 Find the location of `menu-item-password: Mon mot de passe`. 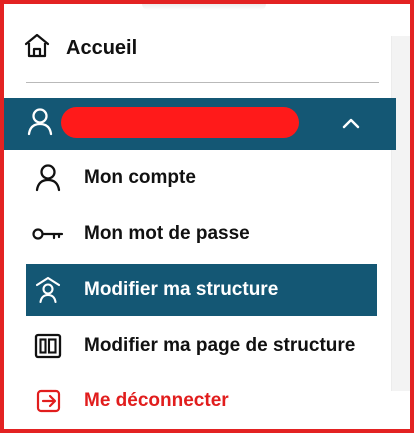

menu-item-password: Mon mot de passe is located at coordinates (201, 234).